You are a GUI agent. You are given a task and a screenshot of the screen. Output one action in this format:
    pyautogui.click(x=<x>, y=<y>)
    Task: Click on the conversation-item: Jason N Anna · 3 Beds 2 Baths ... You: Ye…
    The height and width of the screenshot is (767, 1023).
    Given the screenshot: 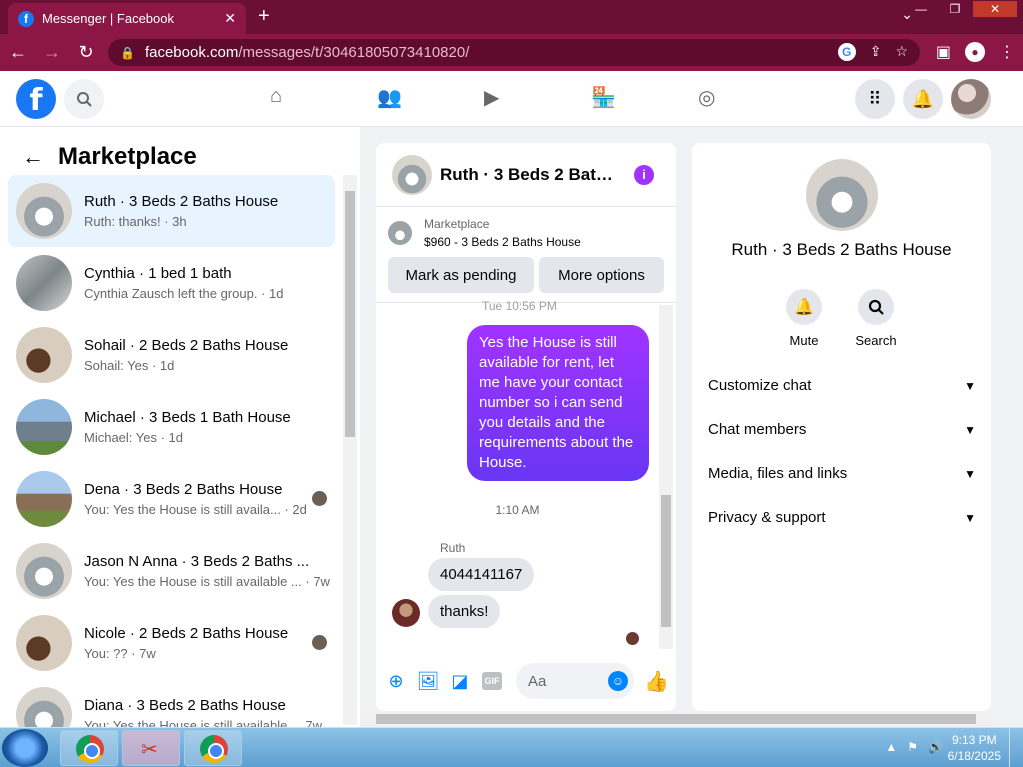 What is the action you would take?
    pyautogui.click(x=171, y=571)
    